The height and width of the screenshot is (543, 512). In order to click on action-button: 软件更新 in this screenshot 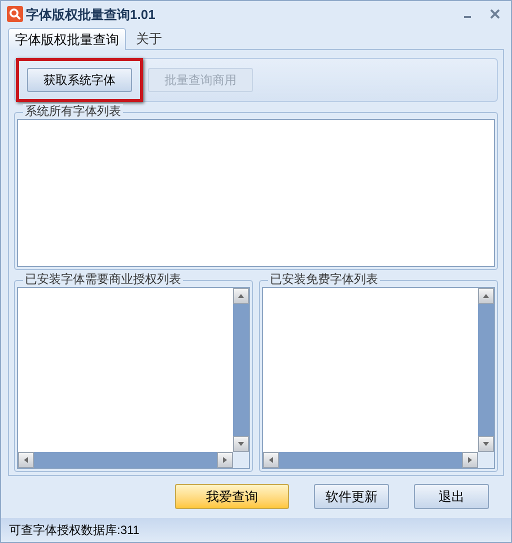, I will do `click(351, 496)`.